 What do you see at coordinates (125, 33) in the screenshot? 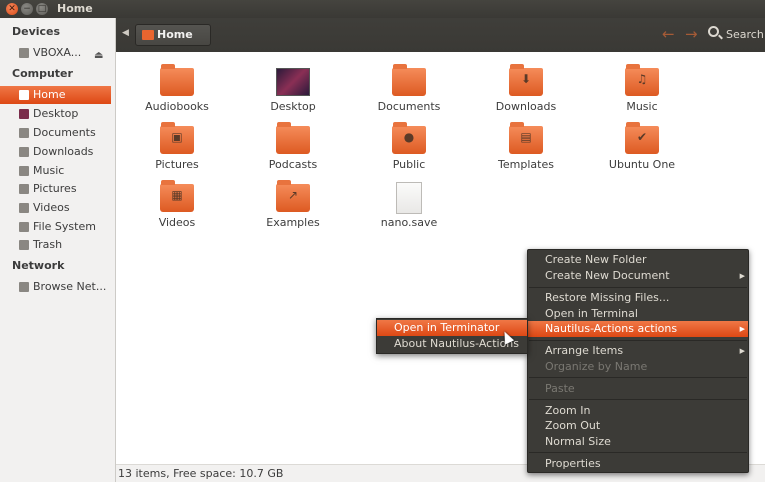
I see `breadcrumb-scroll-left-icon: ◀` at bounding box center [125, 33].